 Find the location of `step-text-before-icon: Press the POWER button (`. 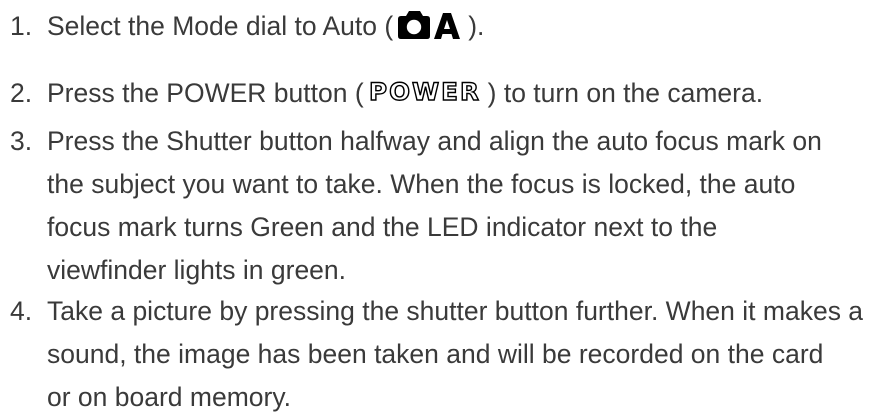

step-text-before-icon: Press the POWER button ( is located at coordinates (205, 93).